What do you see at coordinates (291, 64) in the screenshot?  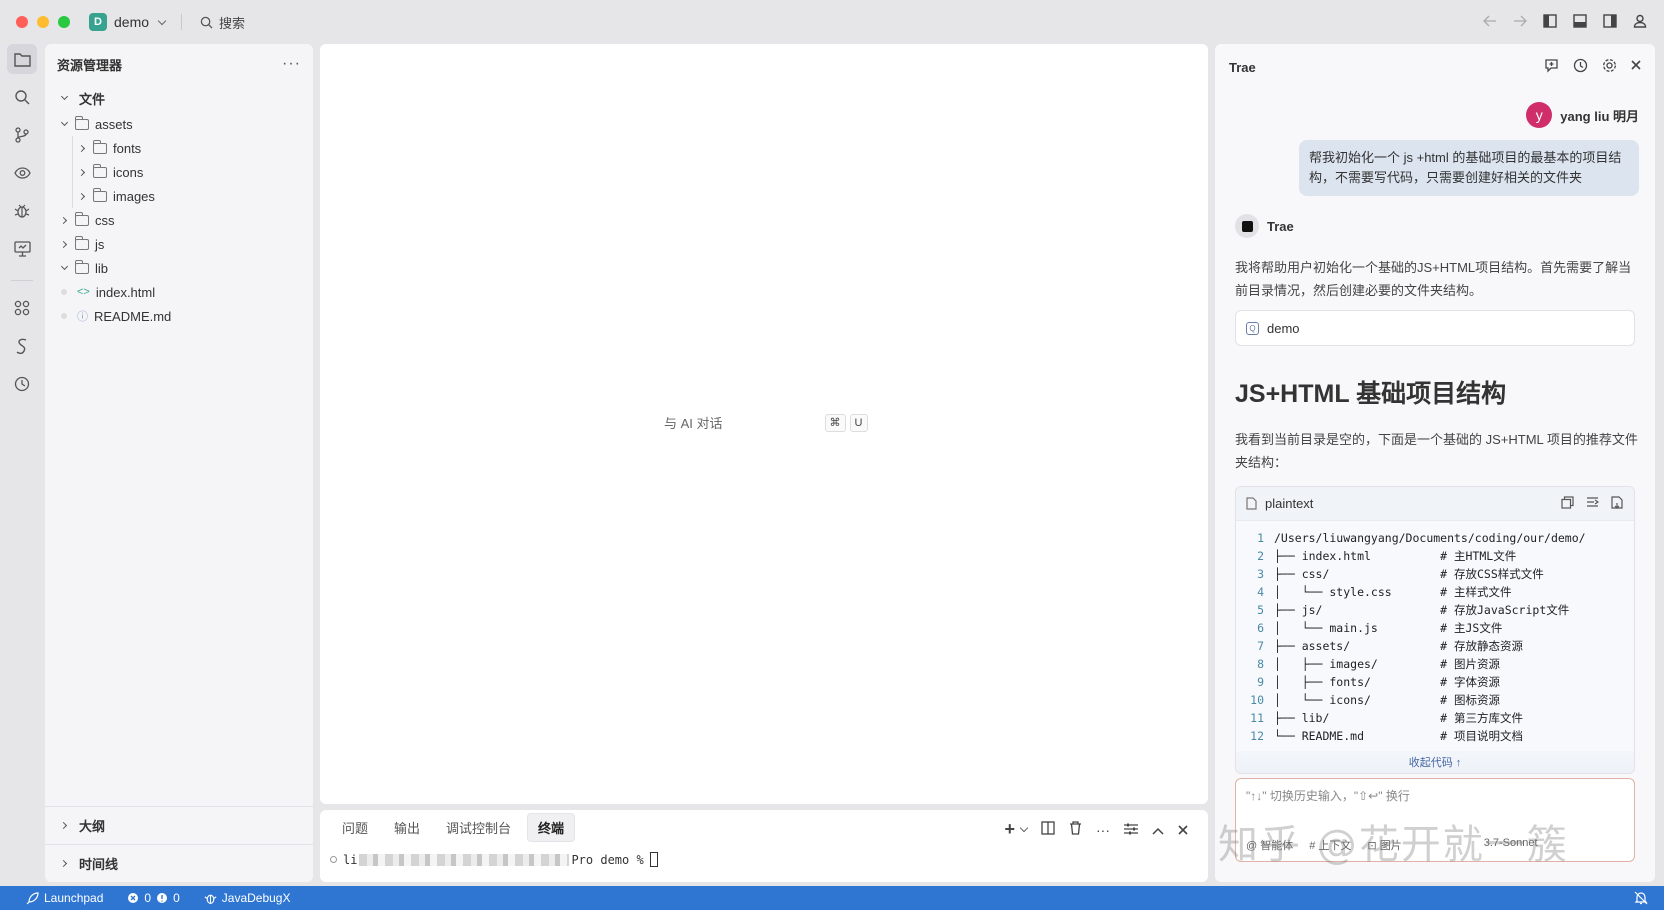 I see `more-actions-icon: ···` at bounding box center [291, 64].